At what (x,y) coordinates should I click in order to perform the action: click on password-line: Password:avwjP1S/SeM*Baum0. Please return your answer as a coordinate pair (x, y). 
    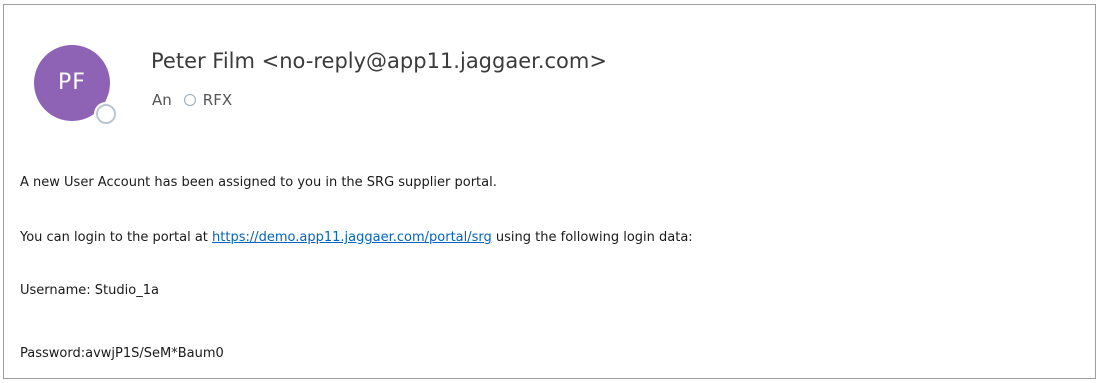
    Looking at the image, I should click on (122, 353).